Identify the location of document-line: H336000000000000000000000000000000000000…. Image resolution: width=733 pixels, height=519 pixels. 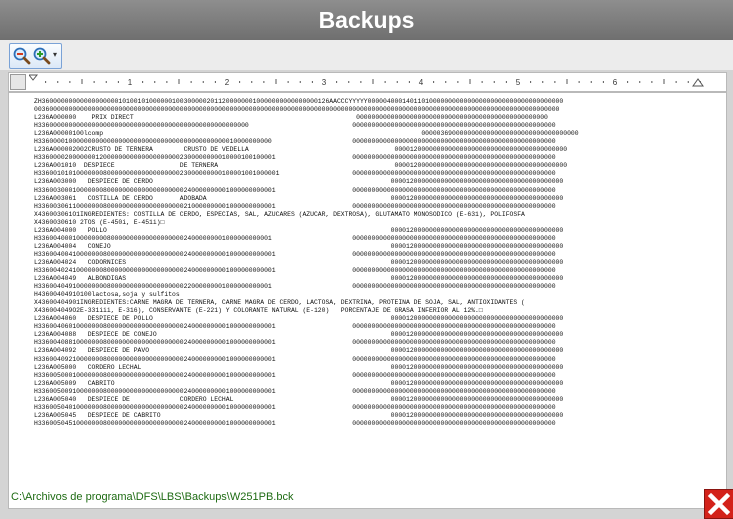
(295, 126).